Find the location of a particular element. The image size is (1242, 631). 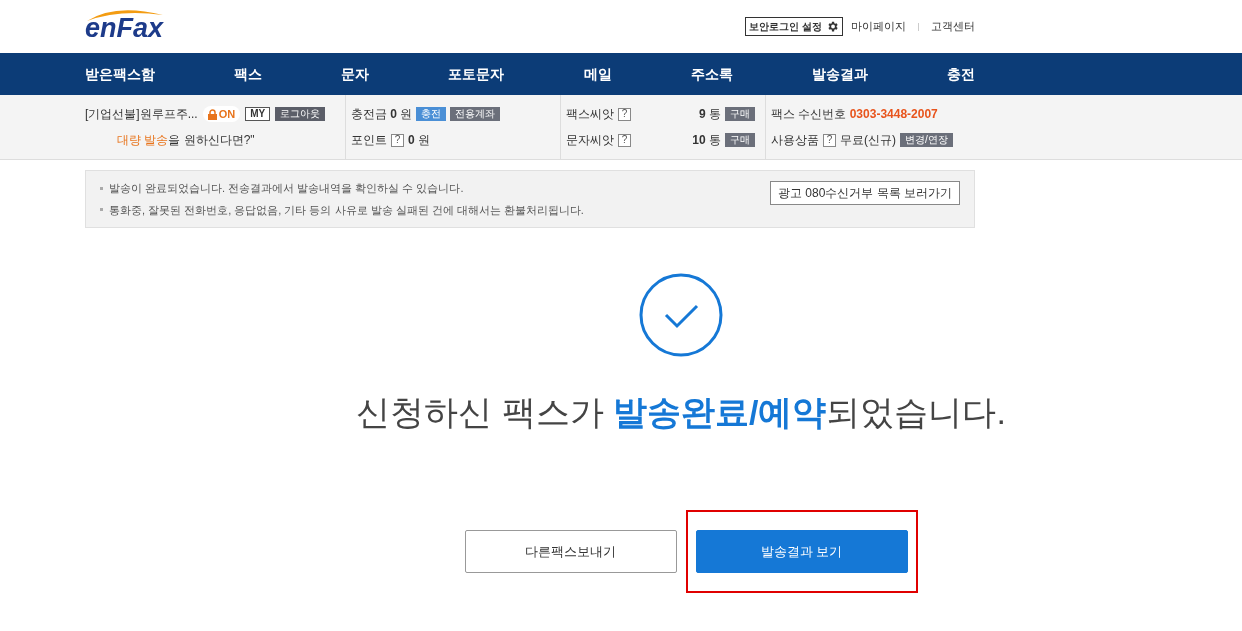

seed-count: 10 통 is located at coordinates (706, 140).